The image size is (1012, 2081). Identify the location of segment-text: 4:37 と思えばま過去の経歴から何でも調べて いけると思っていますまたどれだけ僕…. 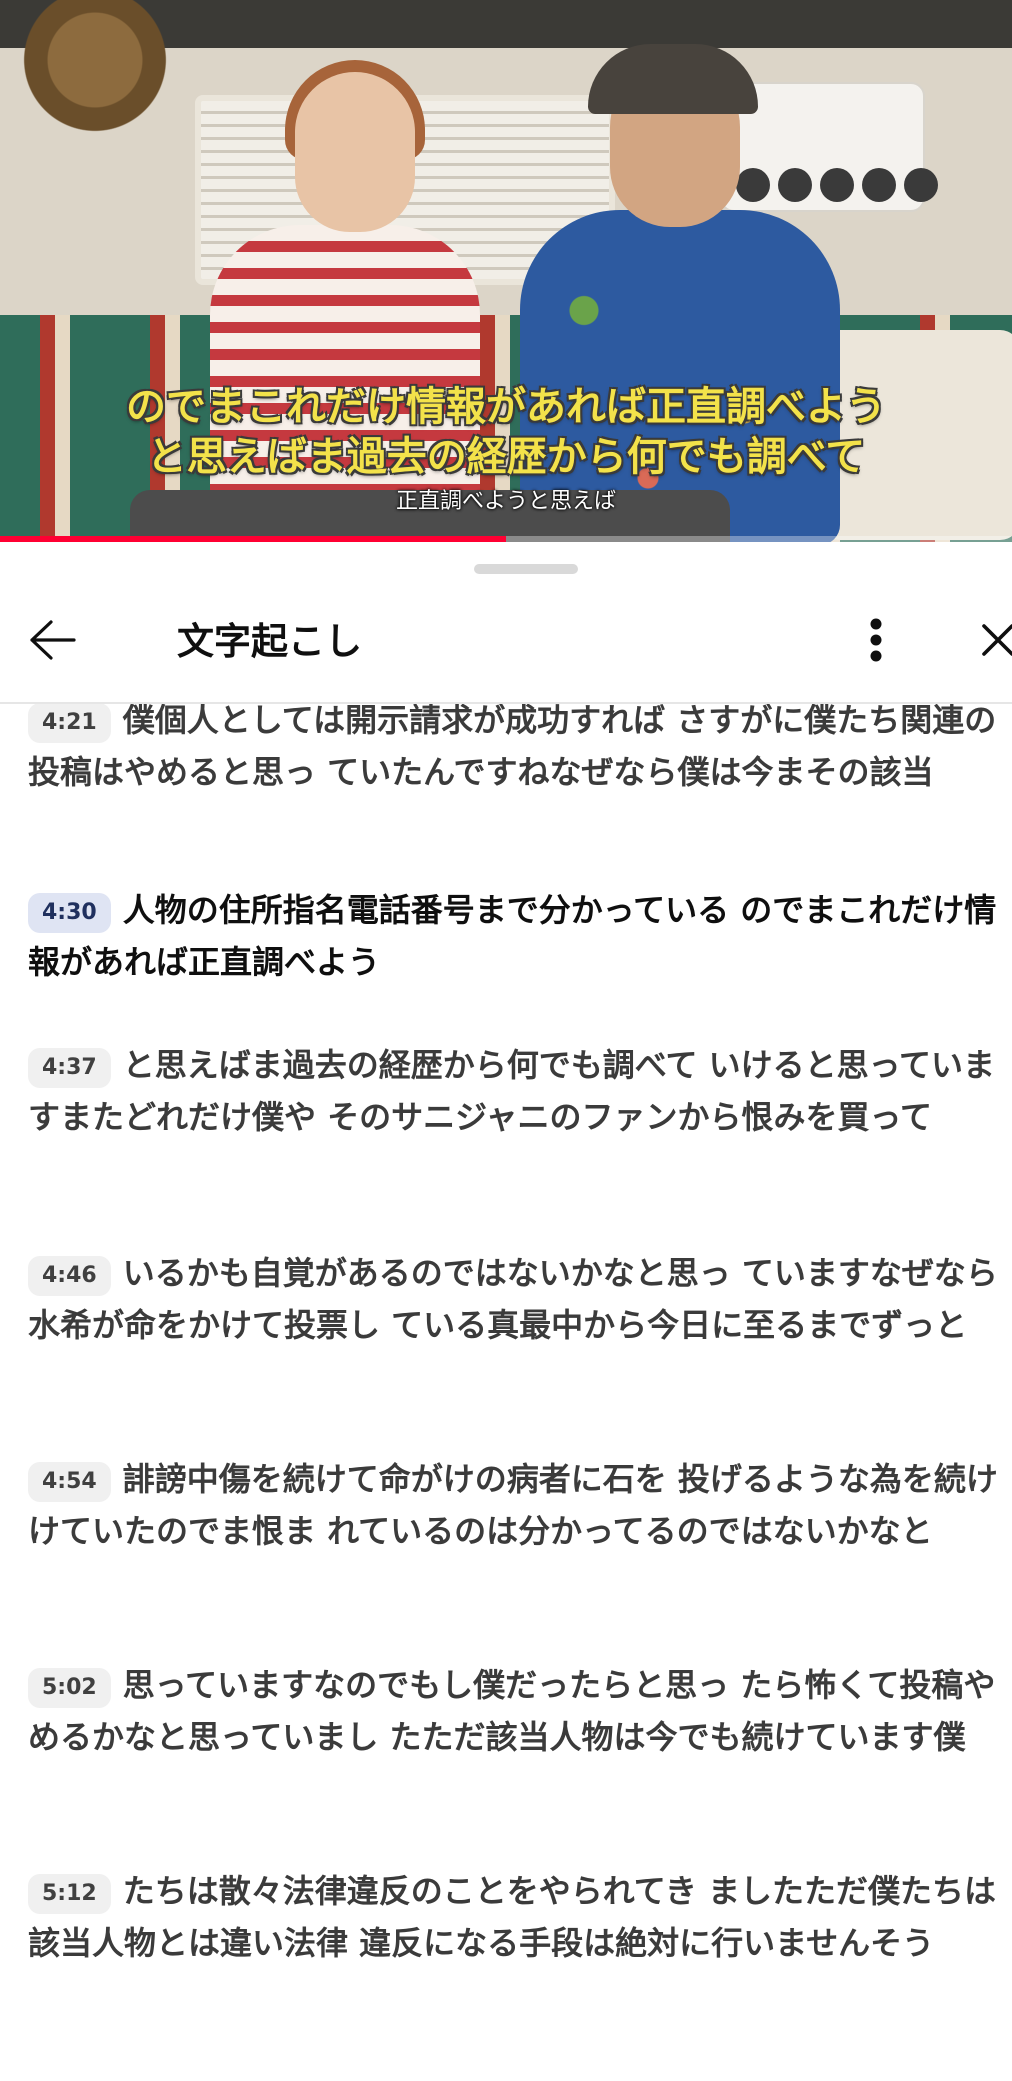
(520, 1091).